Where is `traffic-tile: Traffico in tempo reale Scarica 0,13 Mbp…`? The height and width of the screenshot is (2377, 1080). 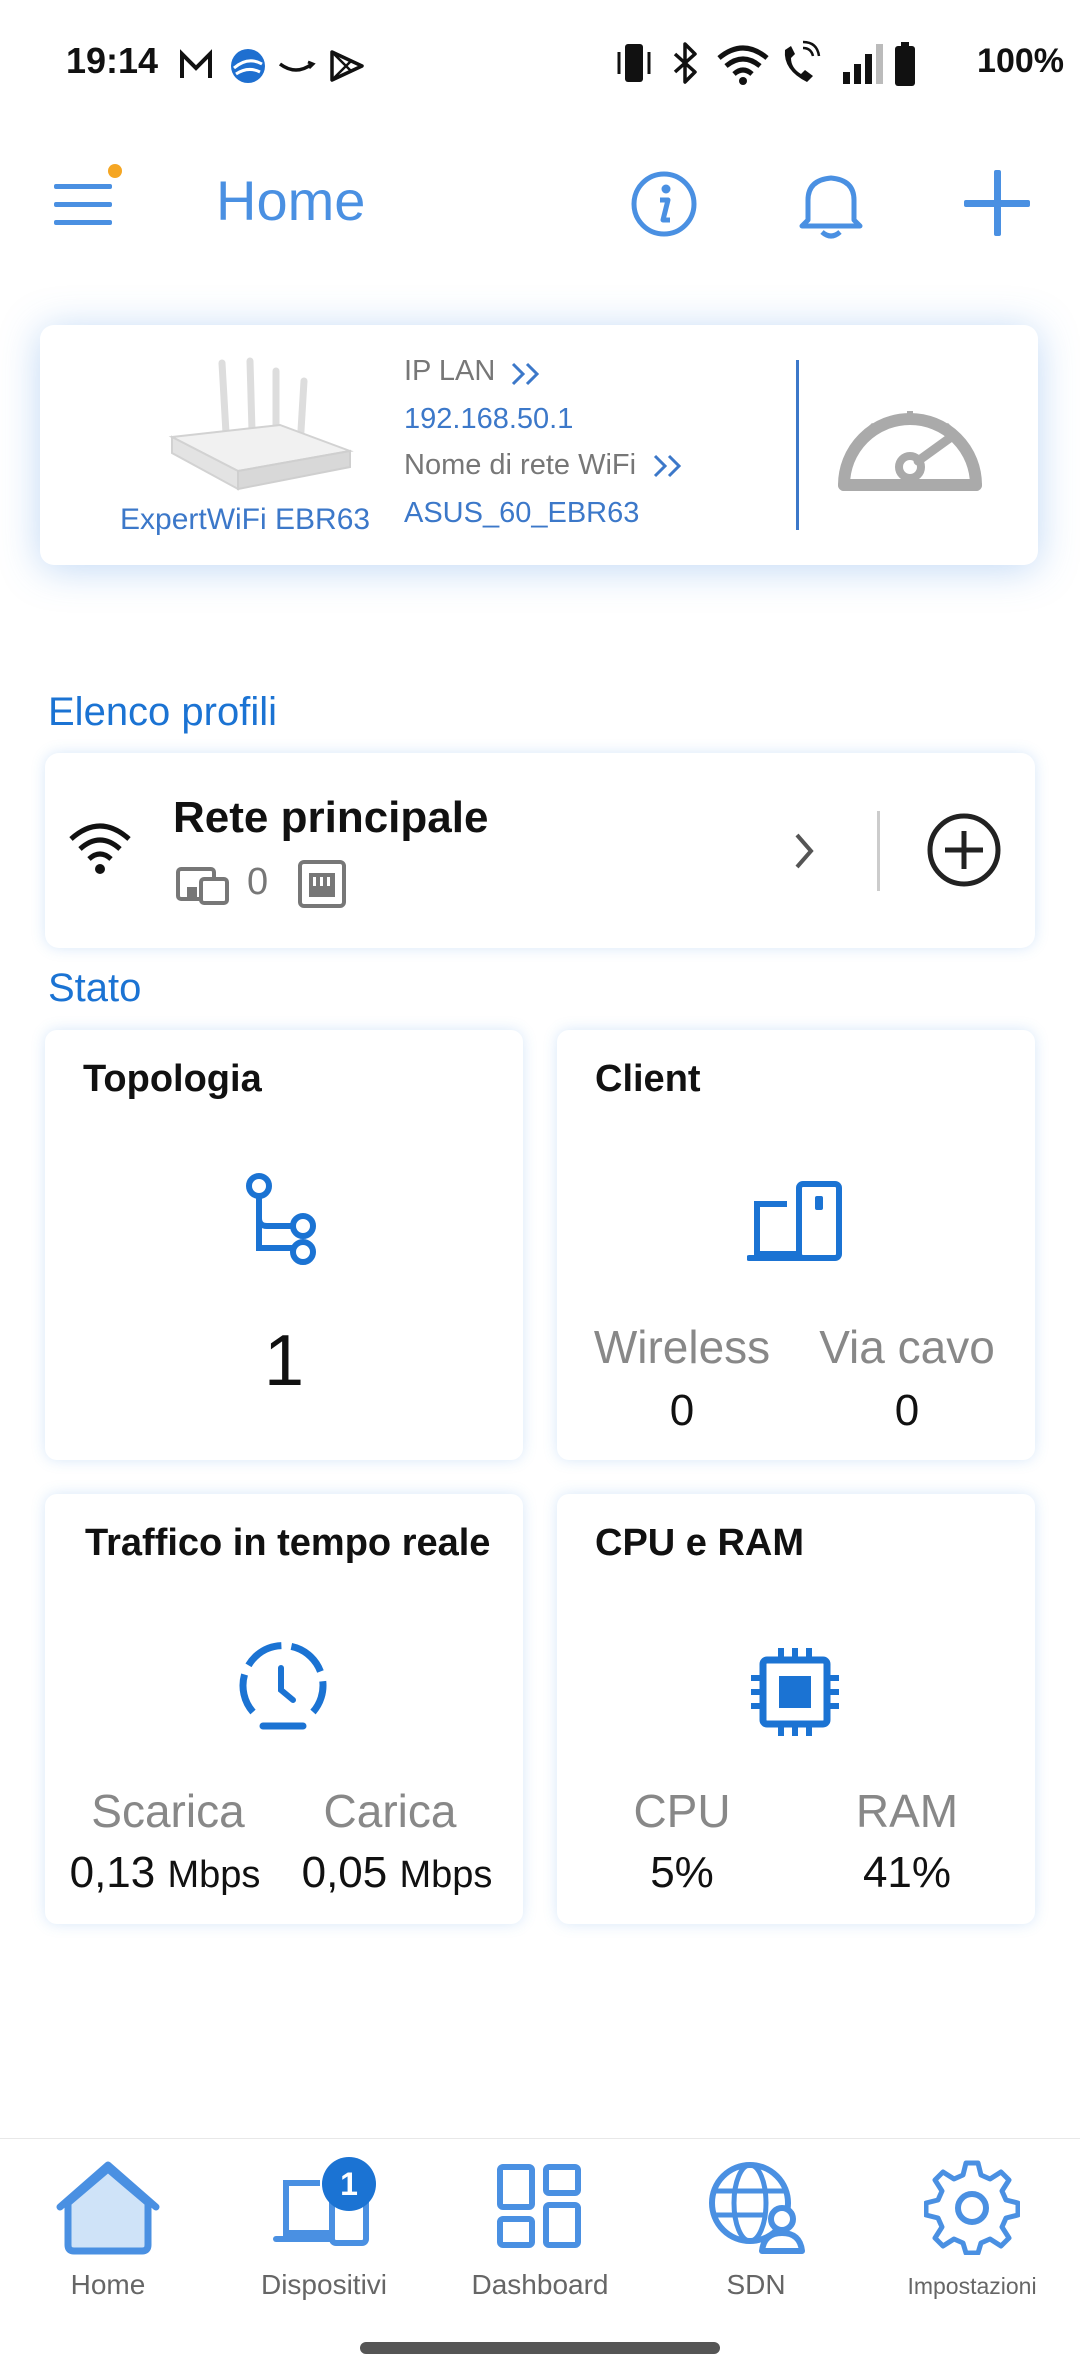 traffic-tile: Traffico in tempo reale Scarica 0,13 Mbp… is located at coordinates (284, 1709).